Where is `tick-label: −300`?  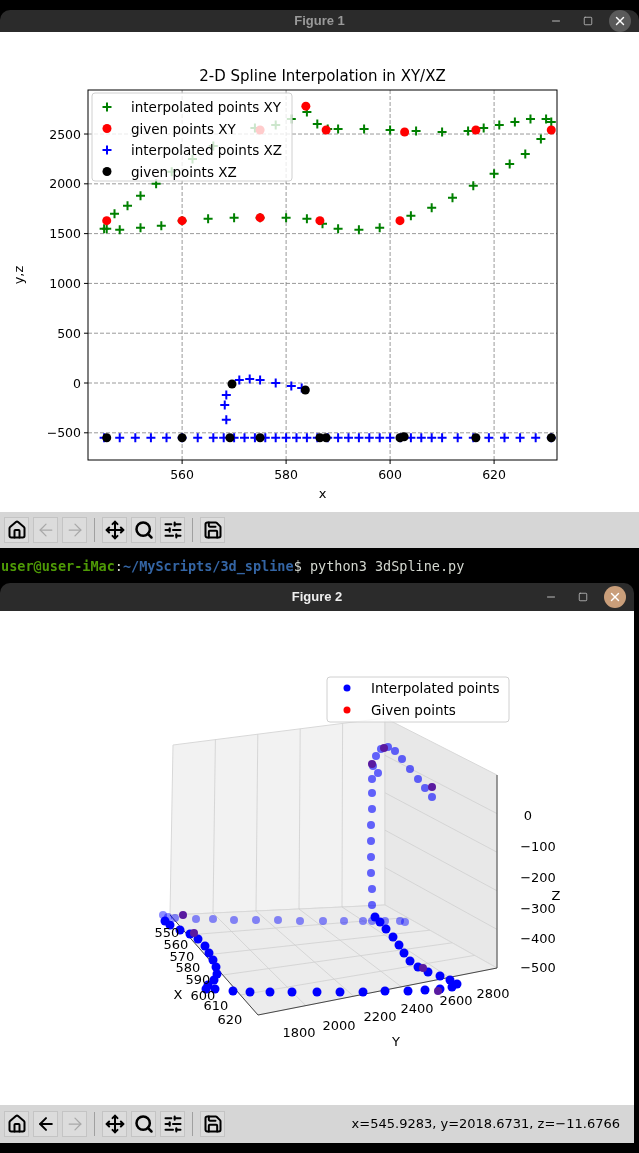
tick-label: −300 is located at coordinates (538, 908).